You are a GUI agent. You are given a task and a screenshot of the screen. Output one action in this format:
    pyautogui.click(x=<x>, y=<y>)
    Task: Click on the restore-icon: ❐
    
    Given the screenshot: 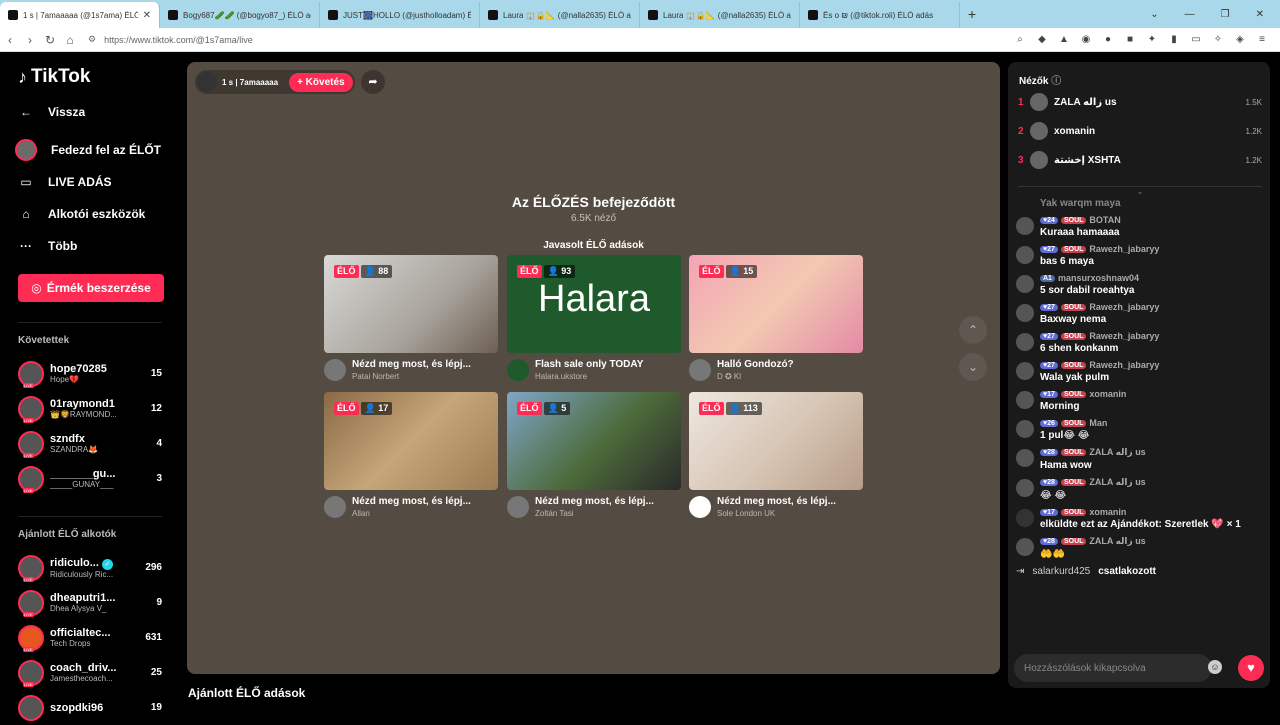 What is the action you would take?
    pyautogui.click(x=1225, y=14)
    